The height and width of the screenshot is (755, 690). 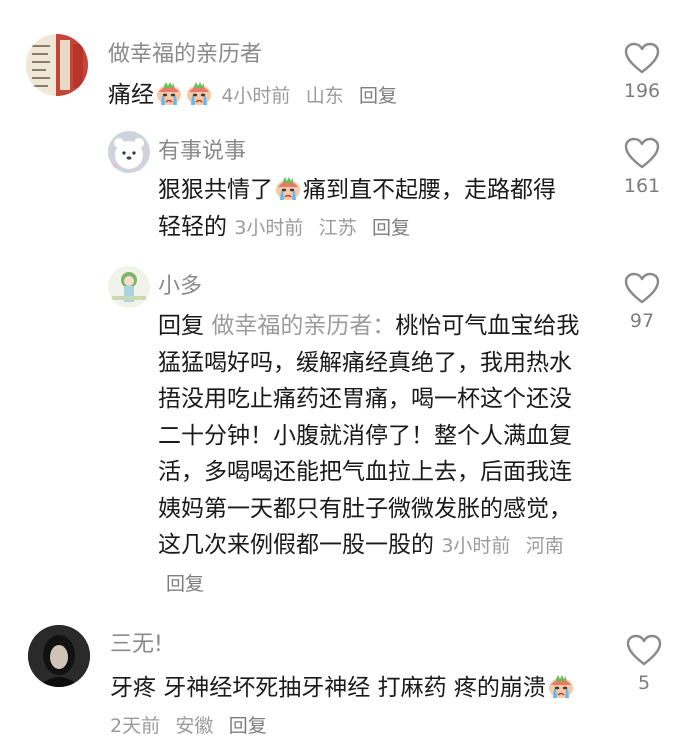 What do you see at coordinates (135, 725) in the screenshot?
I see `comment-time: 2天前` at bounding box center [135, 725].